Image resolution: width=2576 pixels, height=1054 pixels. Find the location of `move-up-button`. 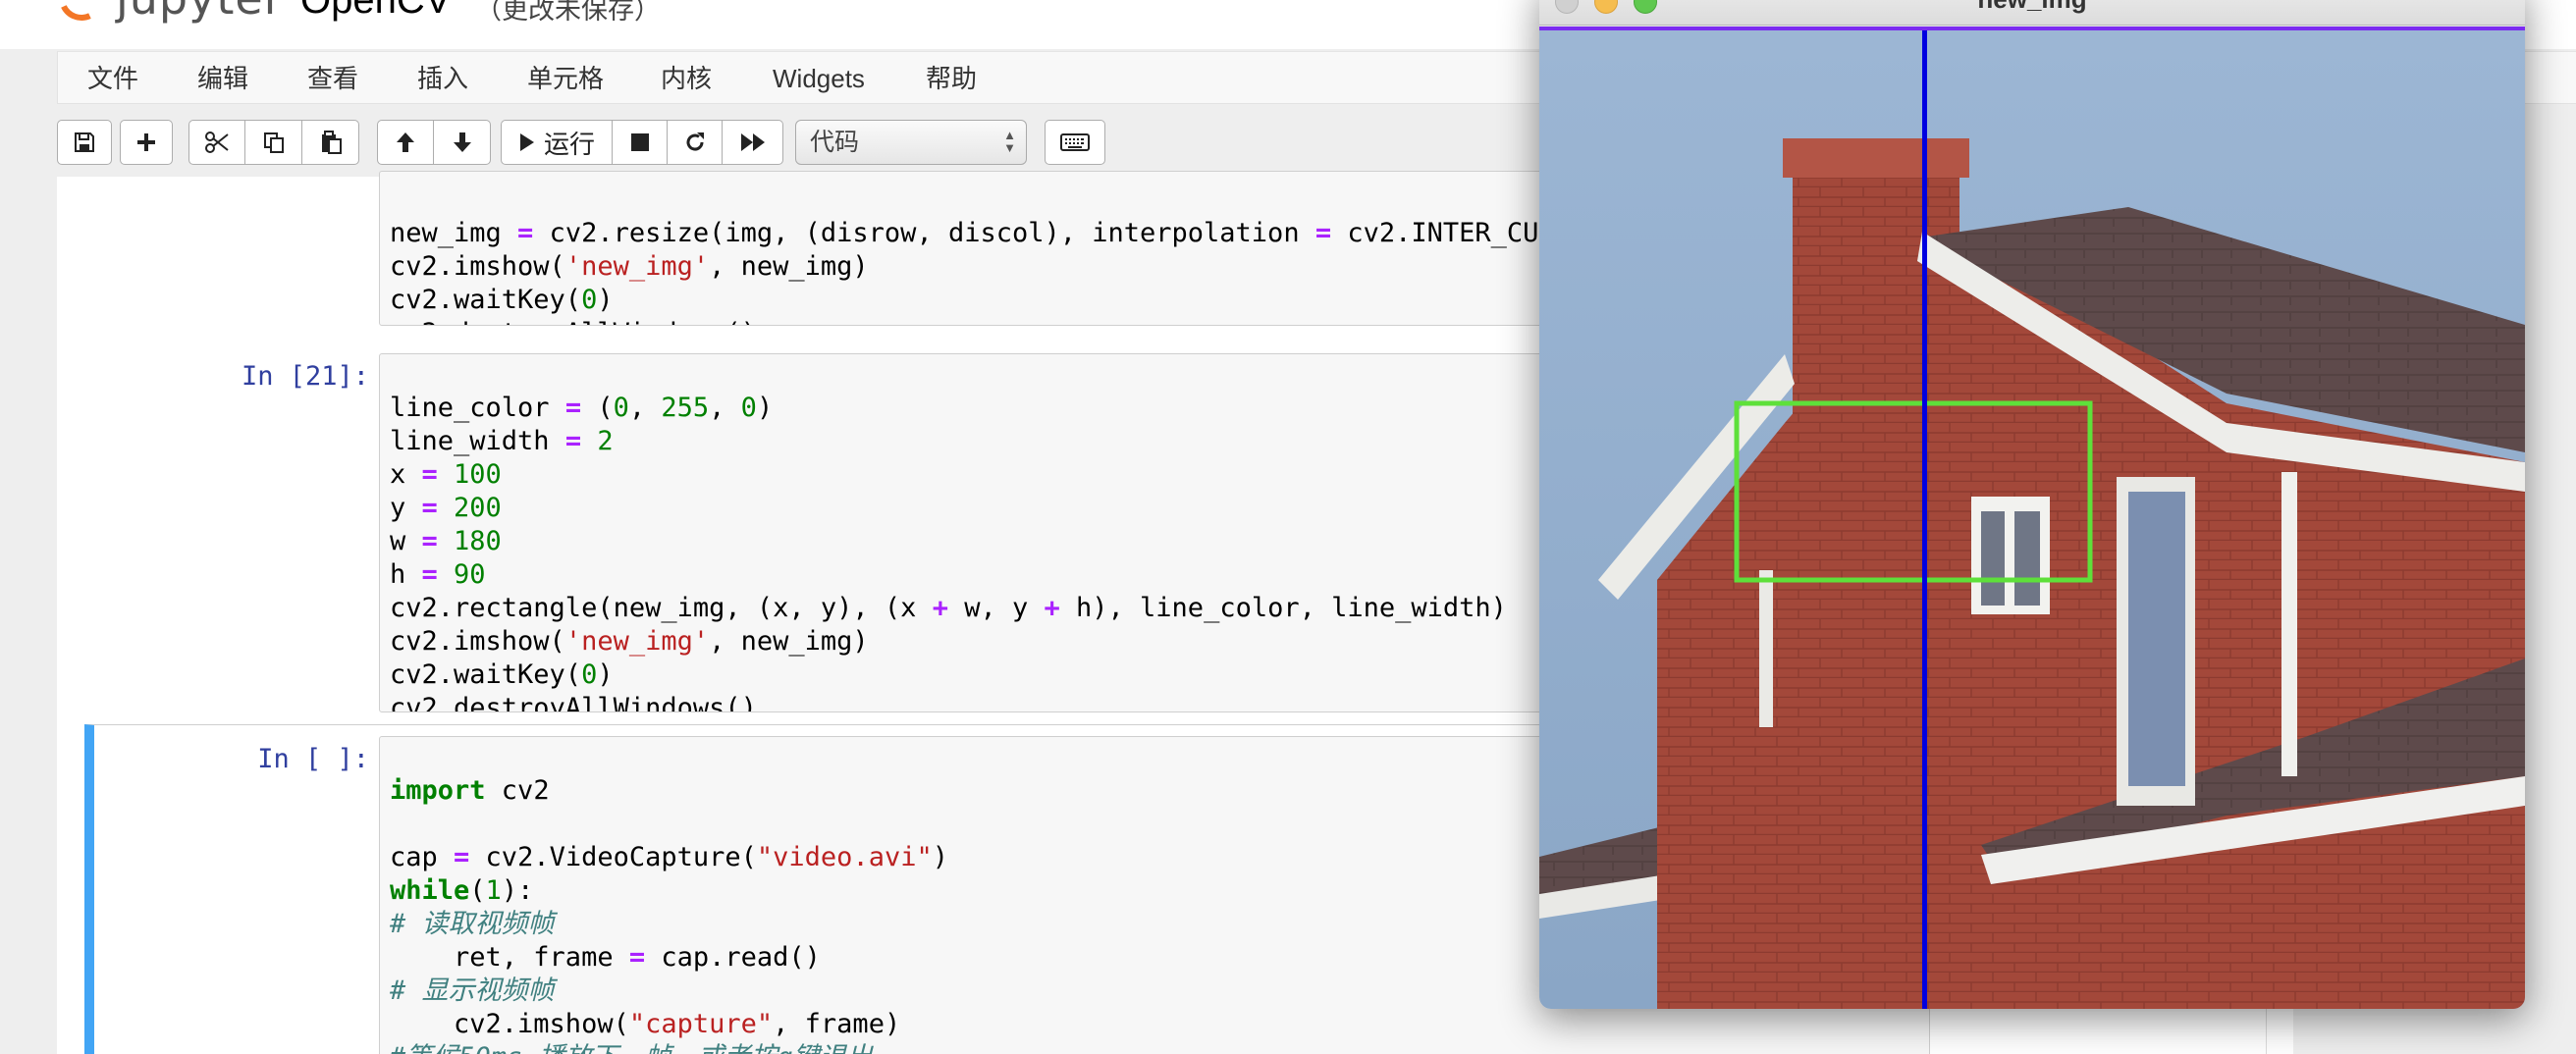

move-up-button is located at coordinates (405, 143).